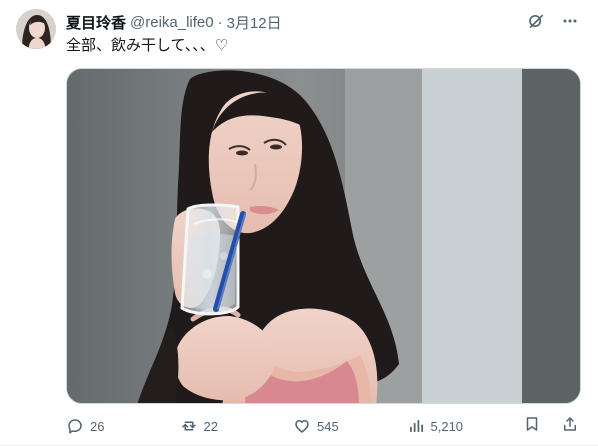  I want to click on share-icon, so click(570, 426).